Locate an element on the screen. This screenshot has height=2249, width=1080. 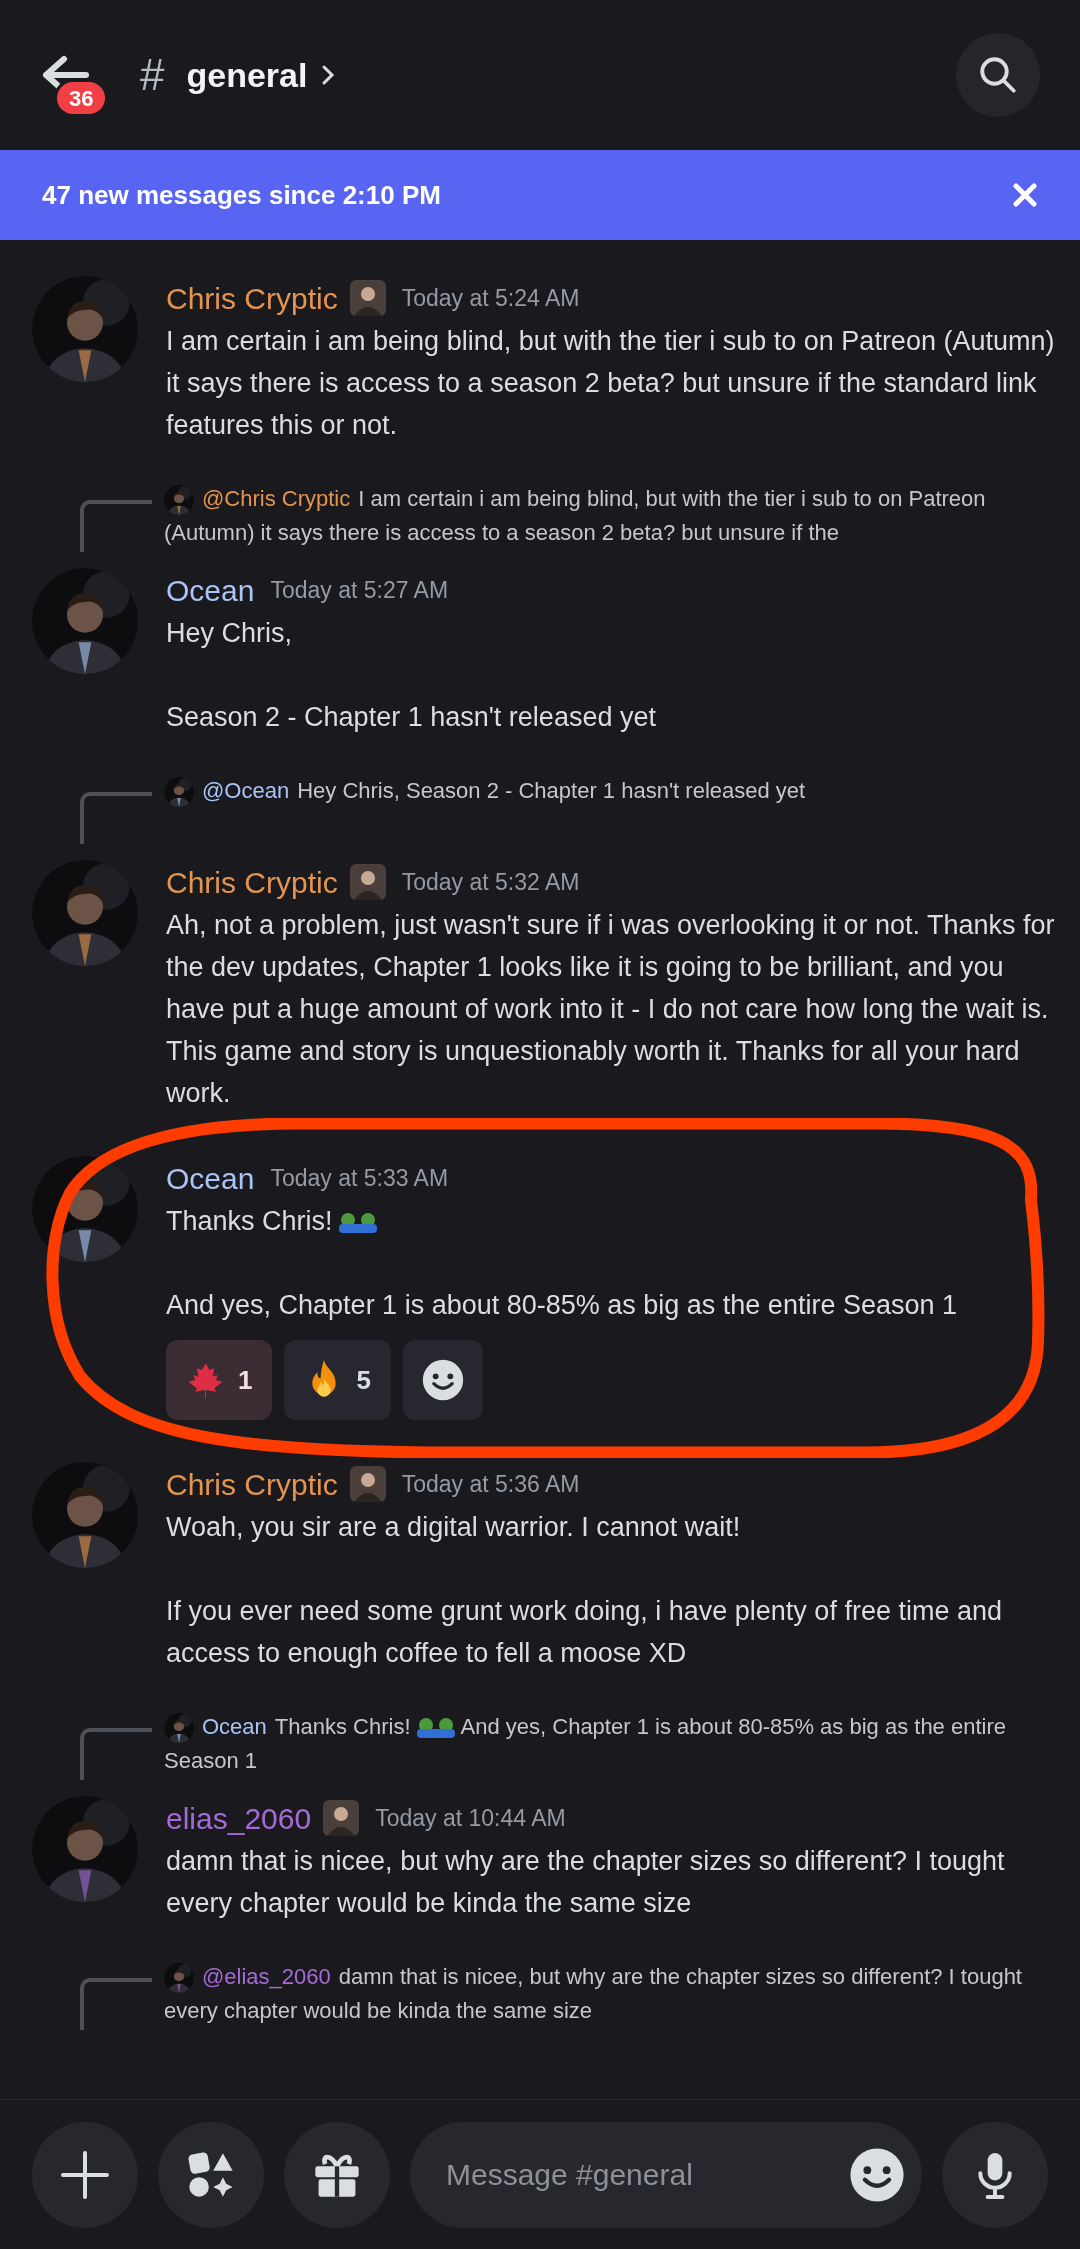
back-button: 36 is located at coordinates (80, 75).